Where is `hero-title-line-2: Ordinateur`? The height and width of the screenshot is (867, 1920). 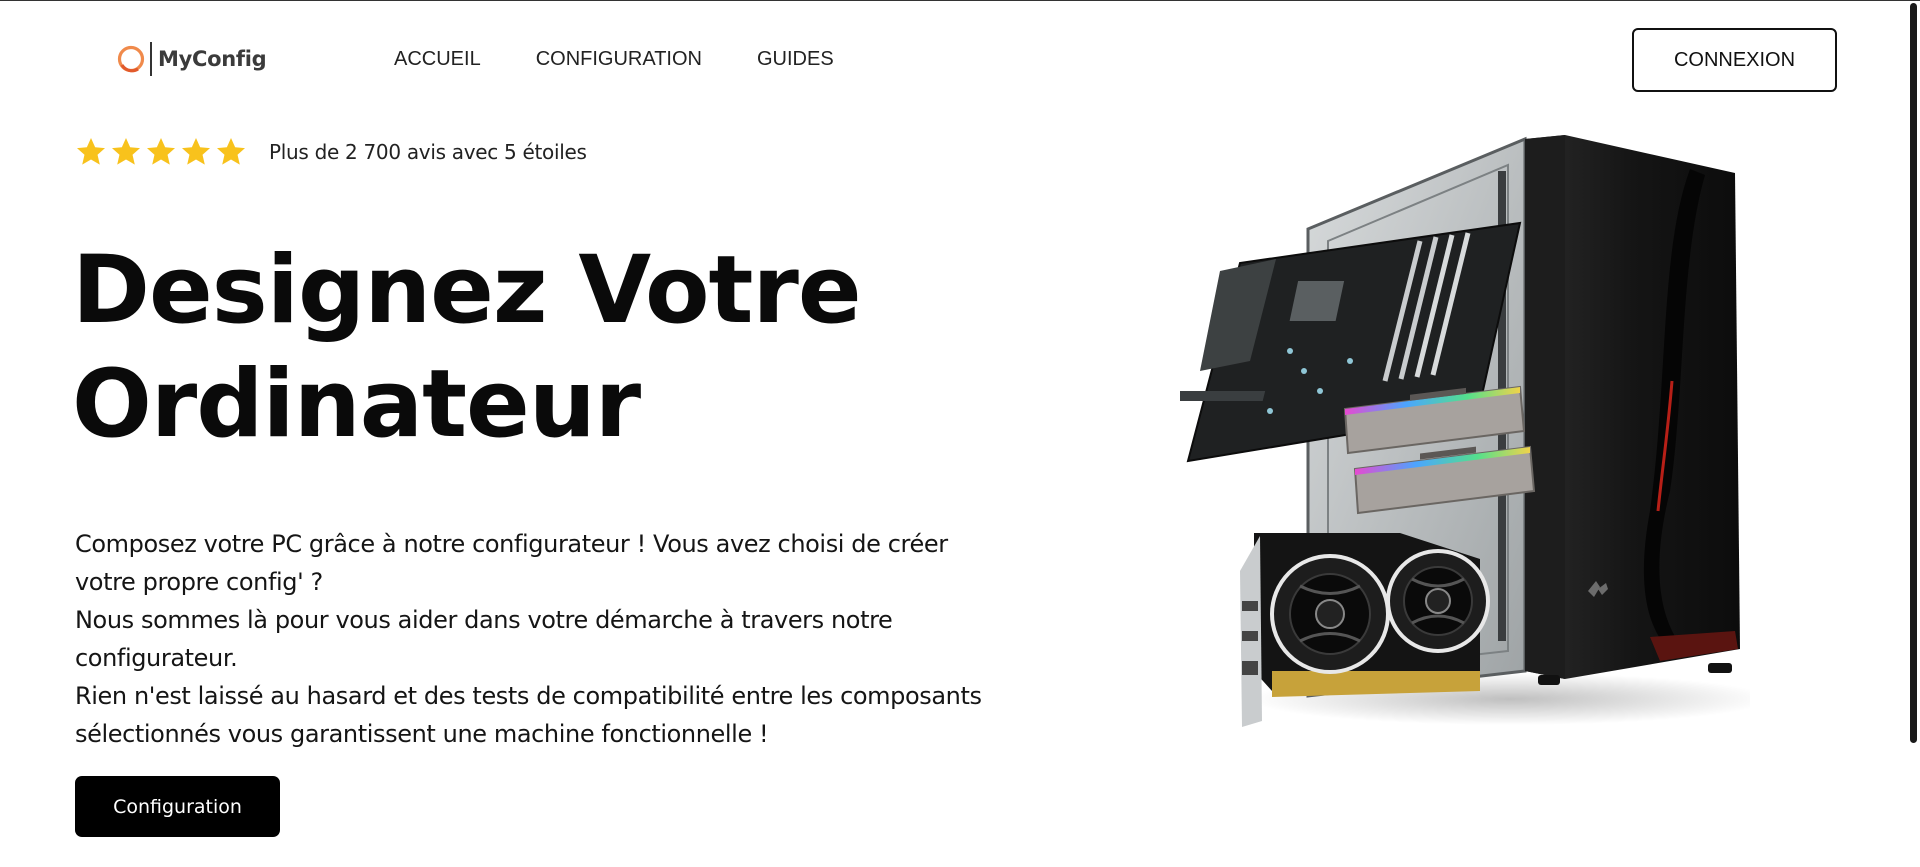 hero-title-line-2: Ordinateur is located at coordinates (356, 404).